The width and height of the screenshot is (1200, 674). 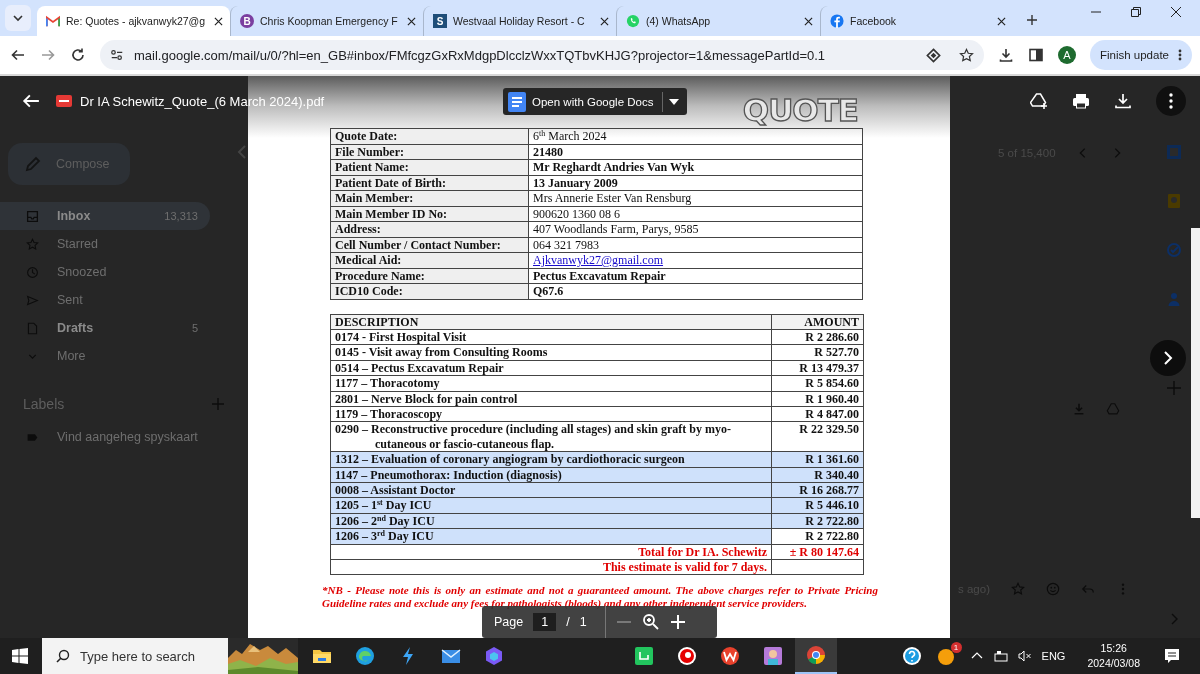 What do you see at coordinates (1005, 55) in the screenshot?
I see `download-icon` at bounding box center [1005, 55].